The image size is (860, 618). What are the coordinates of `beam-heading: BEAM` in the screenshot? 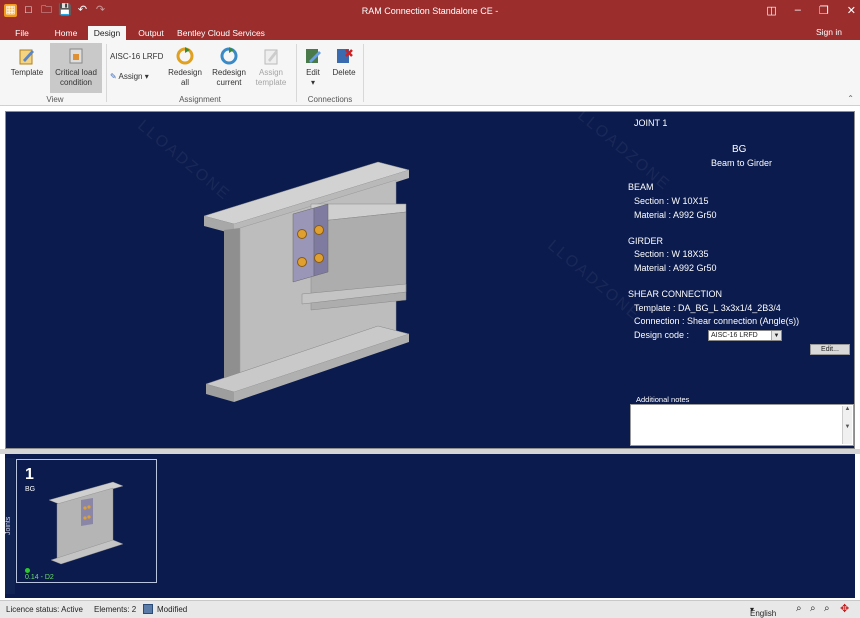 It's located at (641, 187).